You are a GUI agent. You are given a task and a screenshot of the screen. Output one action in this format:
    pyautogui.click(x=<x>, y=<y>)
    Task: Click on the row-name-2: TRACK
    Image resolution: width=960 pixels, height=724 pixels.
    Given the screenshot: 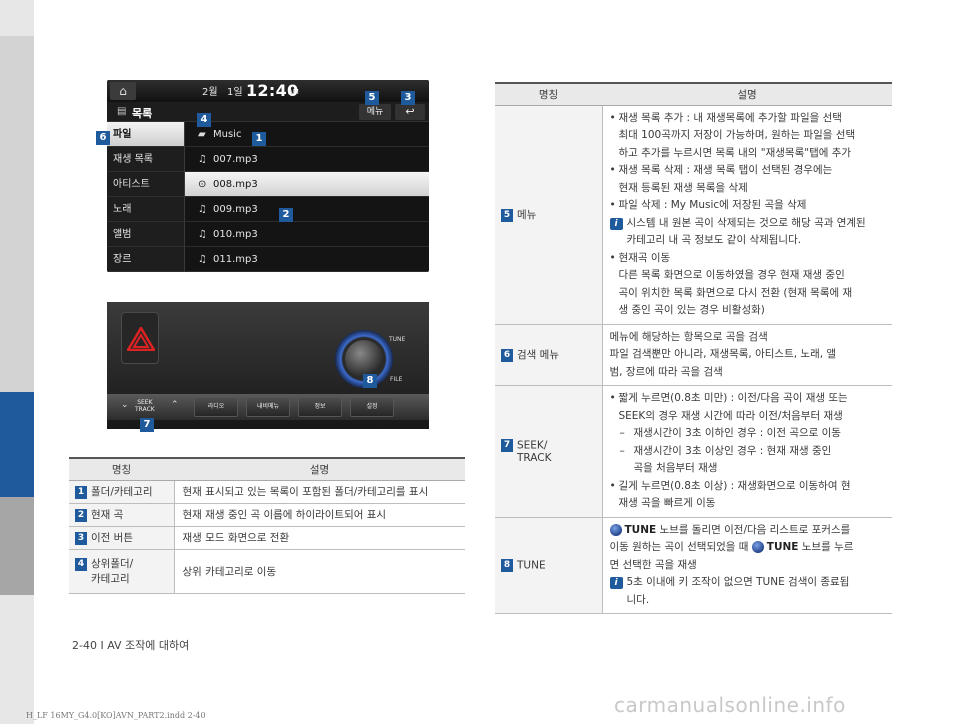 What is the action you would take?
    pyautogui.click(x=534, y=457)
    